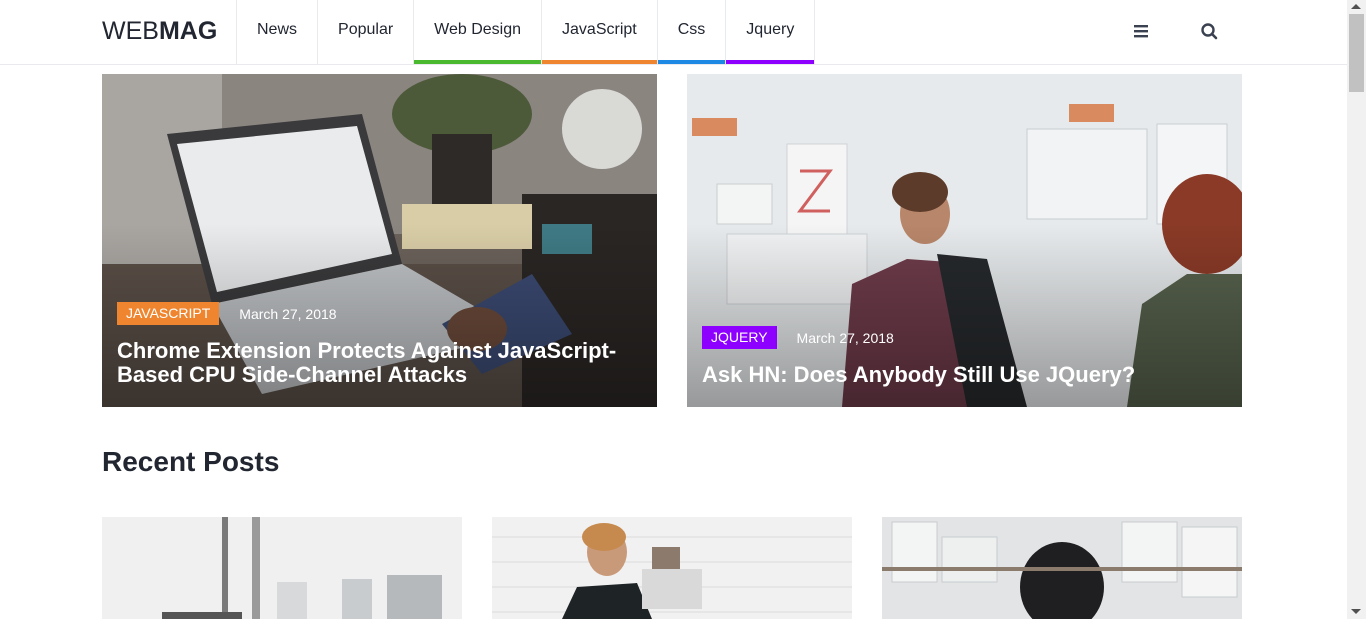 The image size is (1366, 619). What do you see at coordinates (1141, 31) in the screenshot?
I see `menu-icon` at bounding box center [1141, 31].